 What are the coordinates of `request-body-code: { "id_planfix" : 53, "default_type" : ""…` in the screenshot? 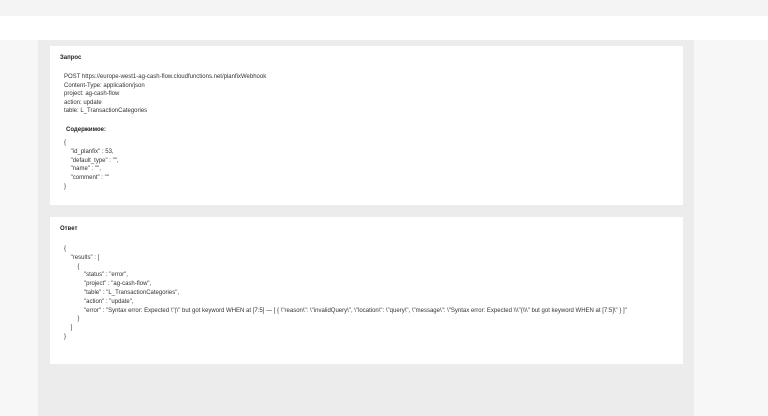 It's located at (91, 165).